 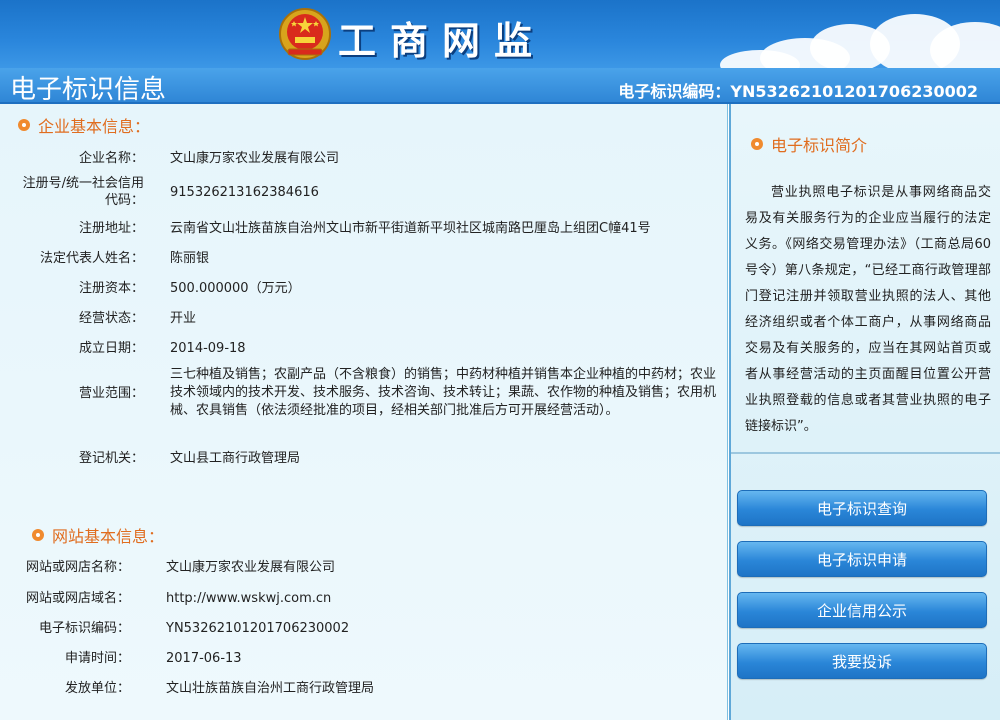 I want to click on row-value: 2017-06-13, so click(x=204, y=658).